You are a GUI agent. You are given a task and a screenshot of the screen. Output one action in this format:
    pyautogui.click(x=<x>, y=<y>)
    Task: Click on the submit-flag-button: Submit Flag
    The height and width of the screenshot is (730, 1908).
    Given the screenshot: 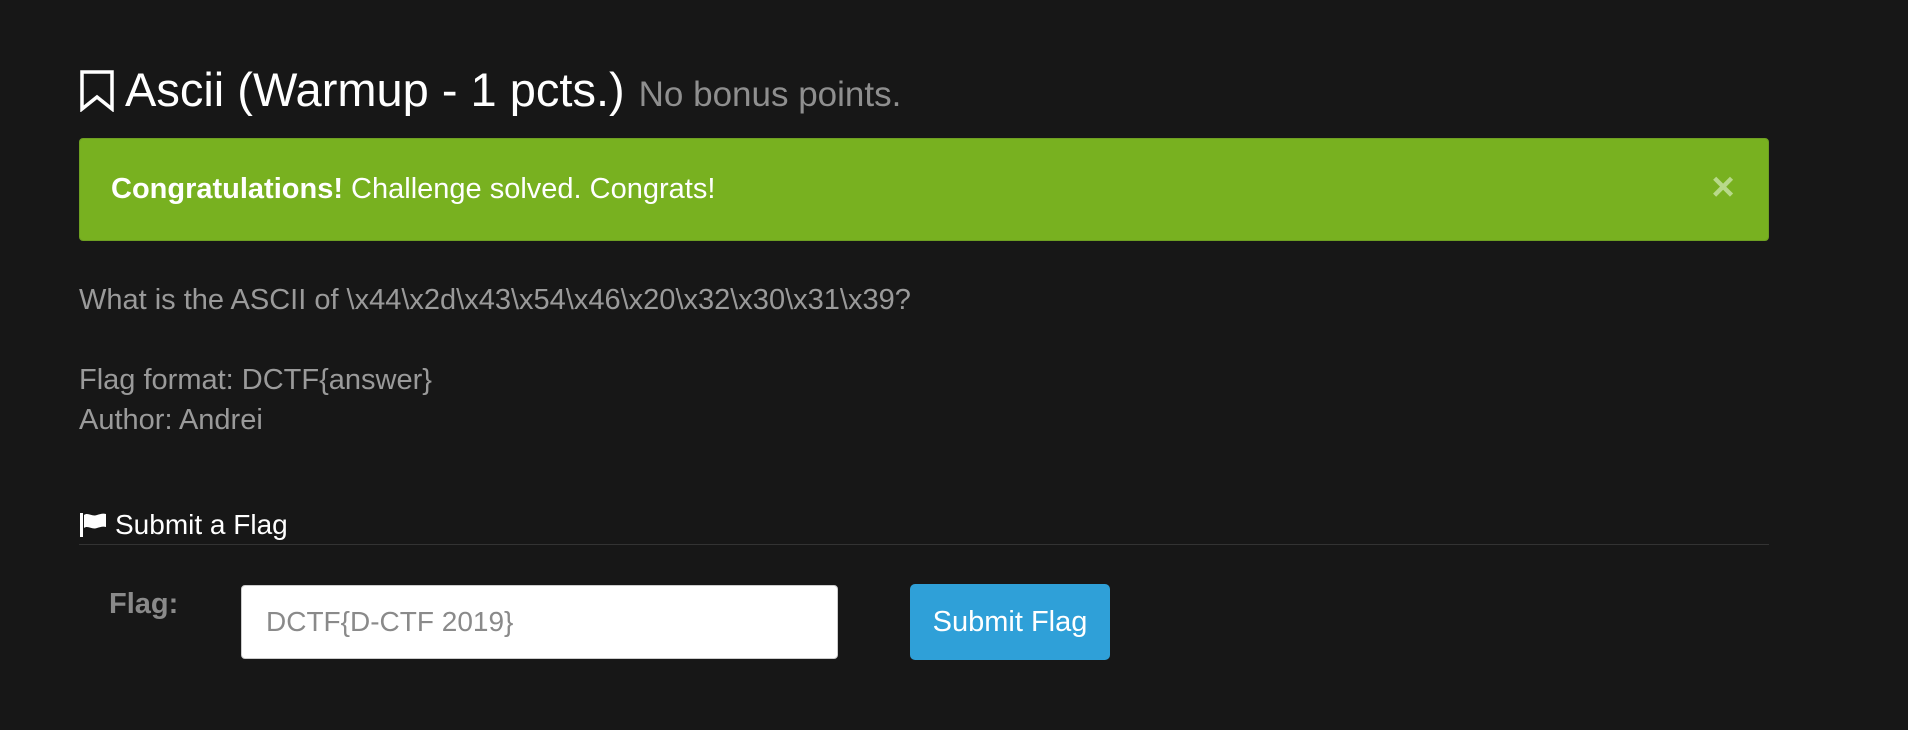 What is the action you would take?
    pyautogui.click(x=1010, y=622)
    